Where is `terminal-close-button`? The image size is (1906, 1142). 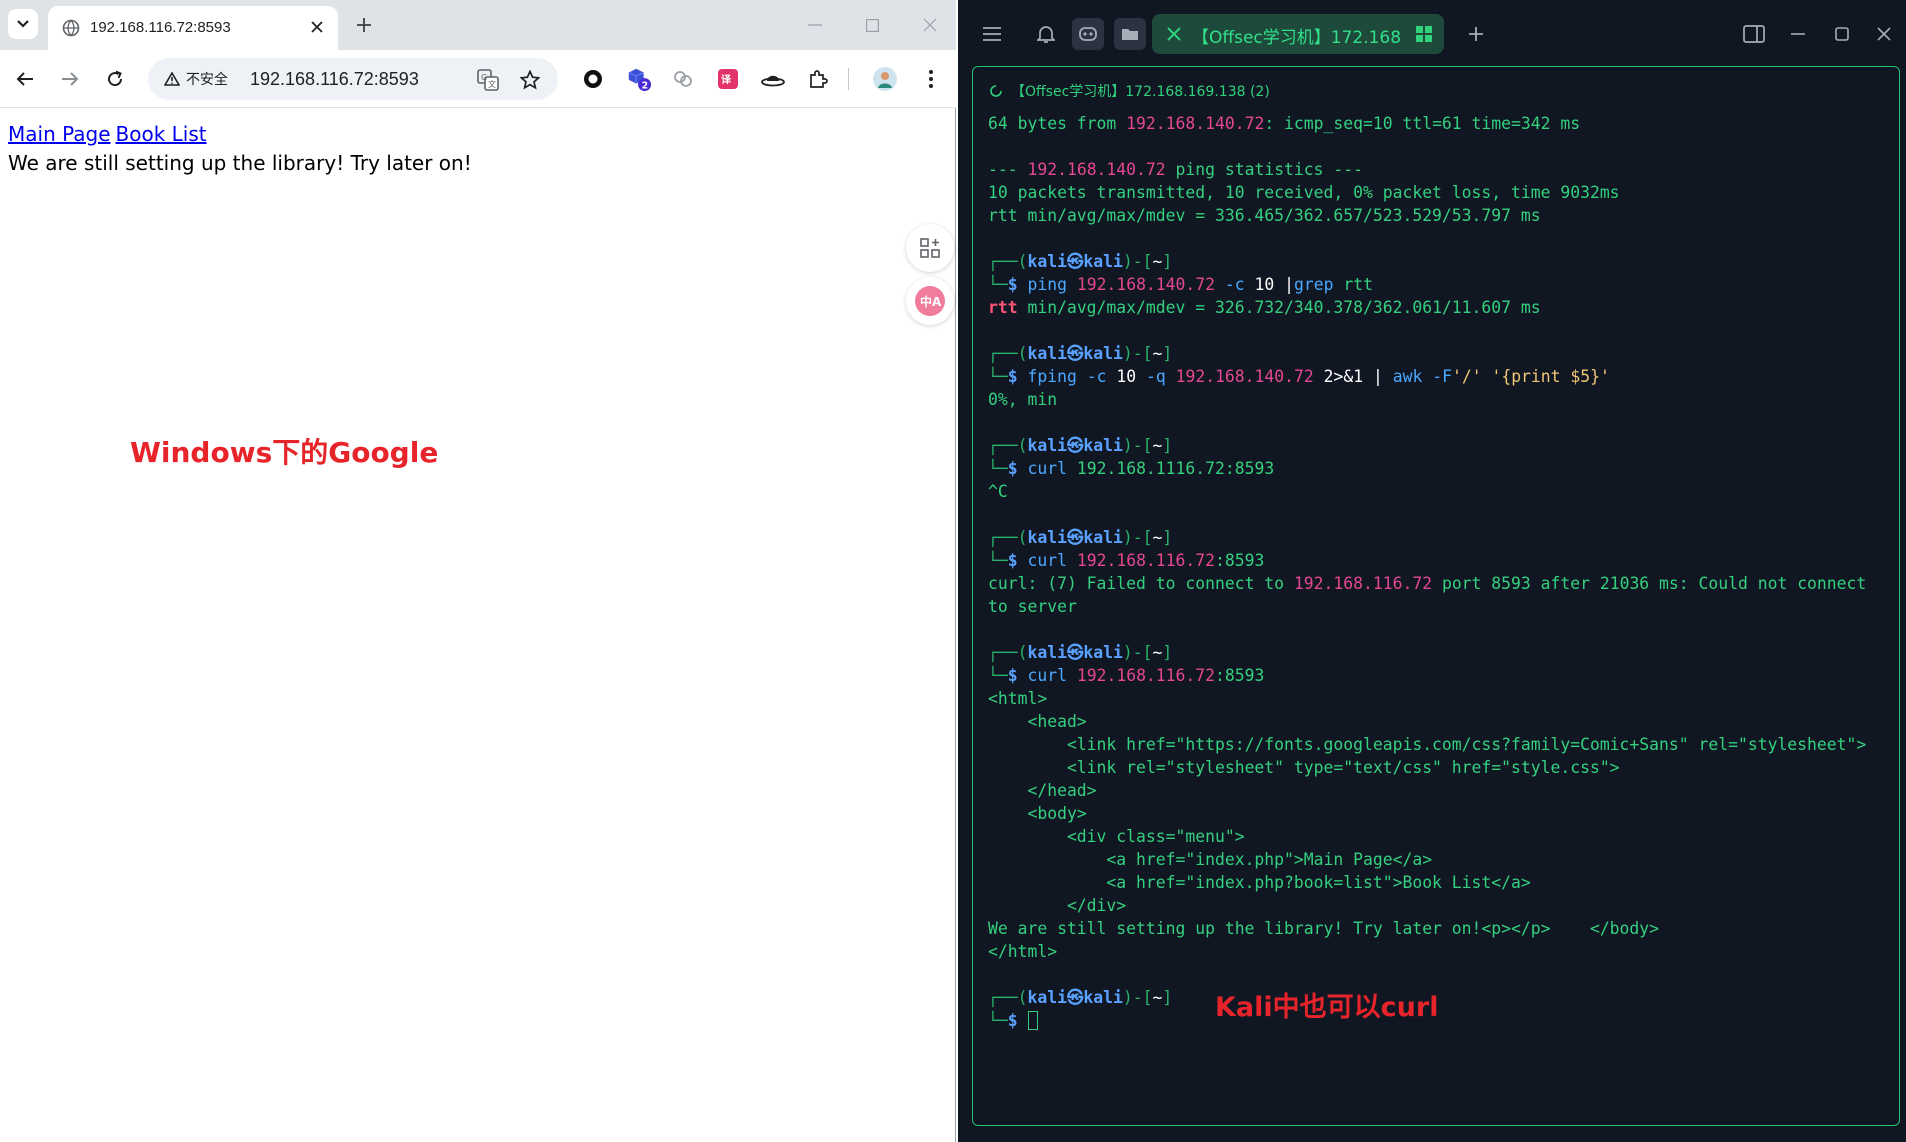
terminal-close-button is located at coordinates (1884, 34).